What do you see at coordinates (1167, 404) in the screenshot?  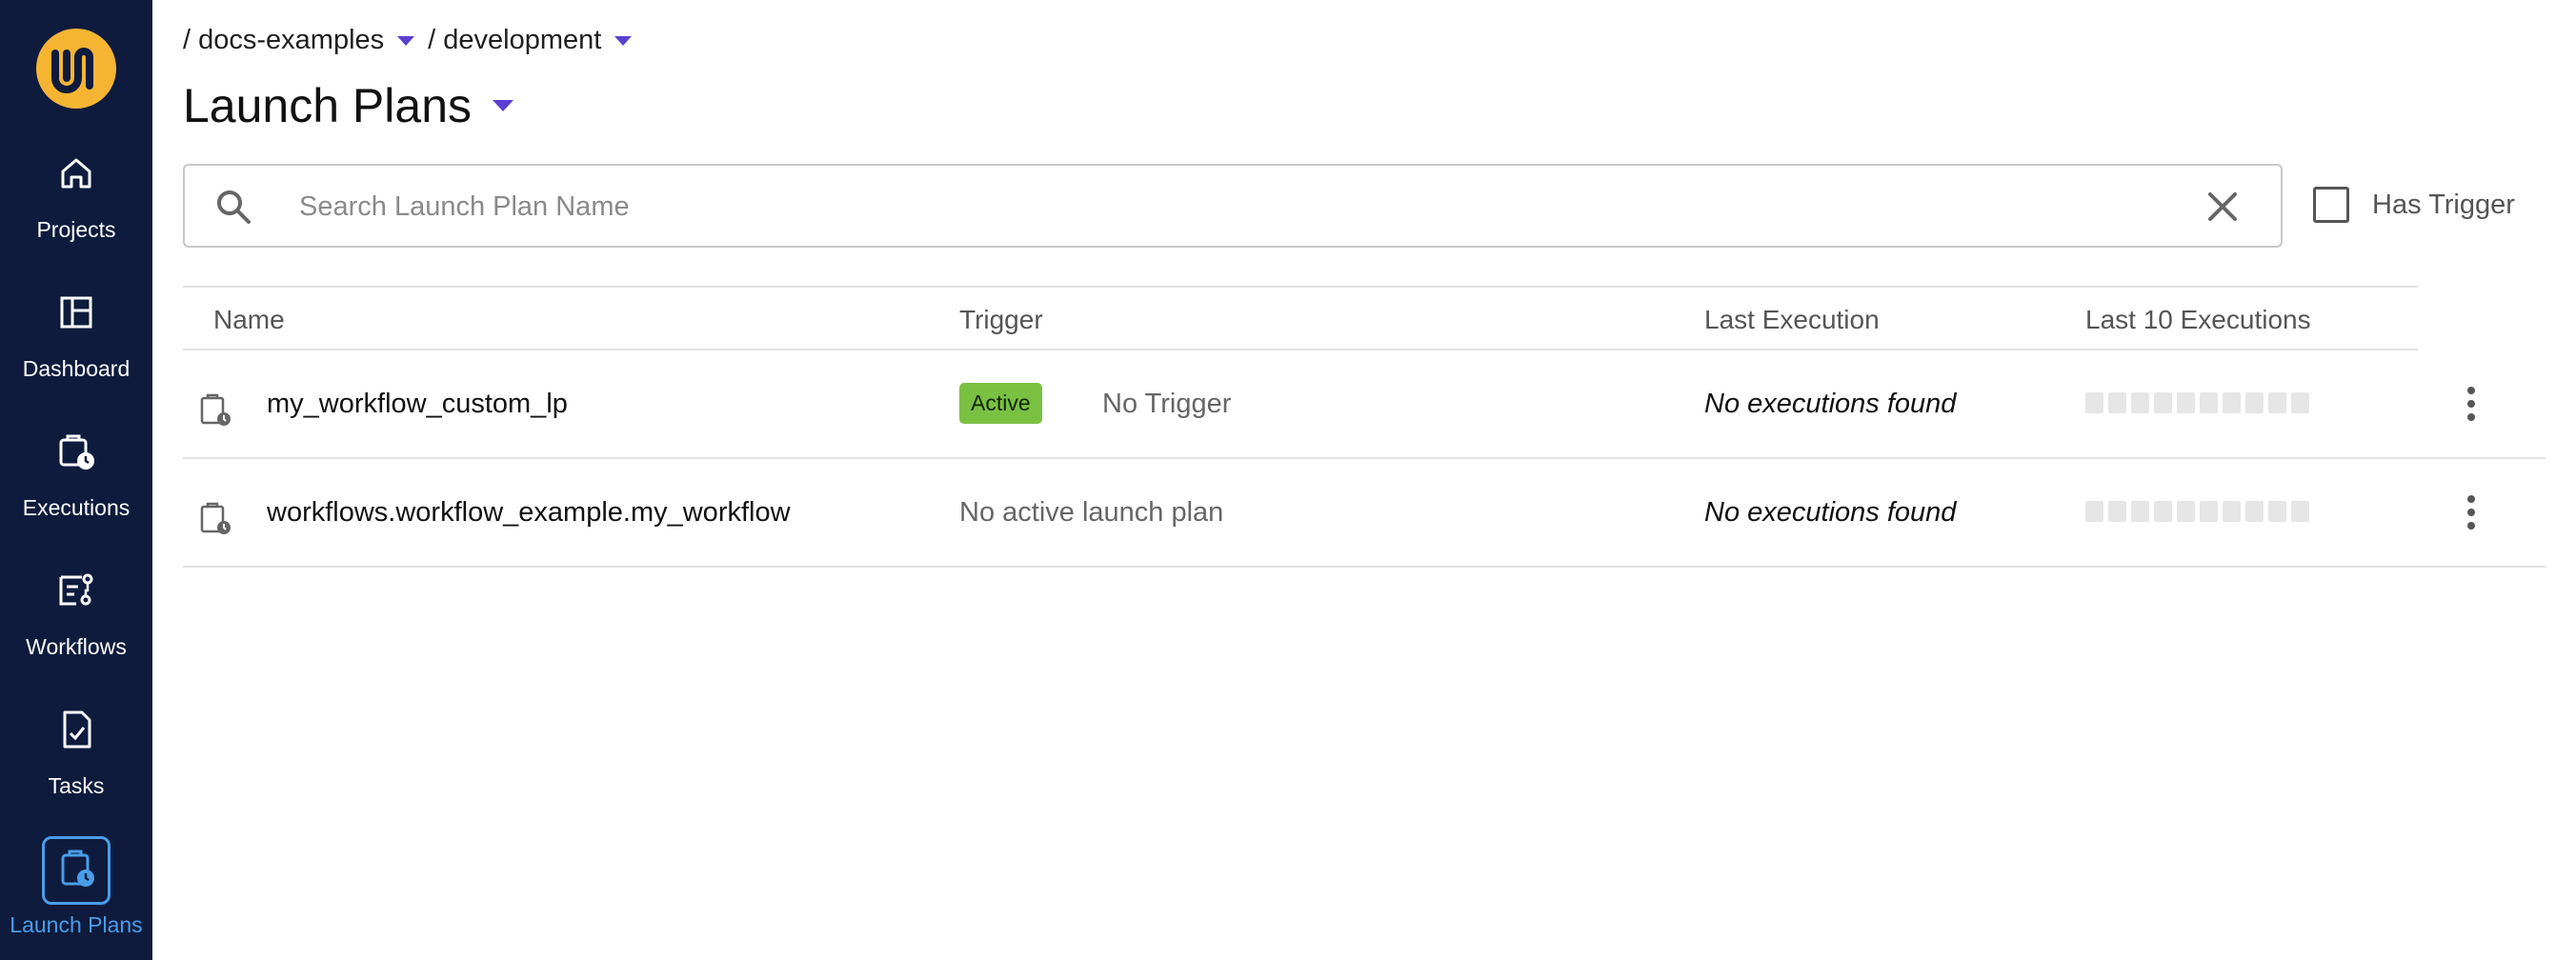 I see `trigger-text: No Trigger` at bounding box center [1167, 404].